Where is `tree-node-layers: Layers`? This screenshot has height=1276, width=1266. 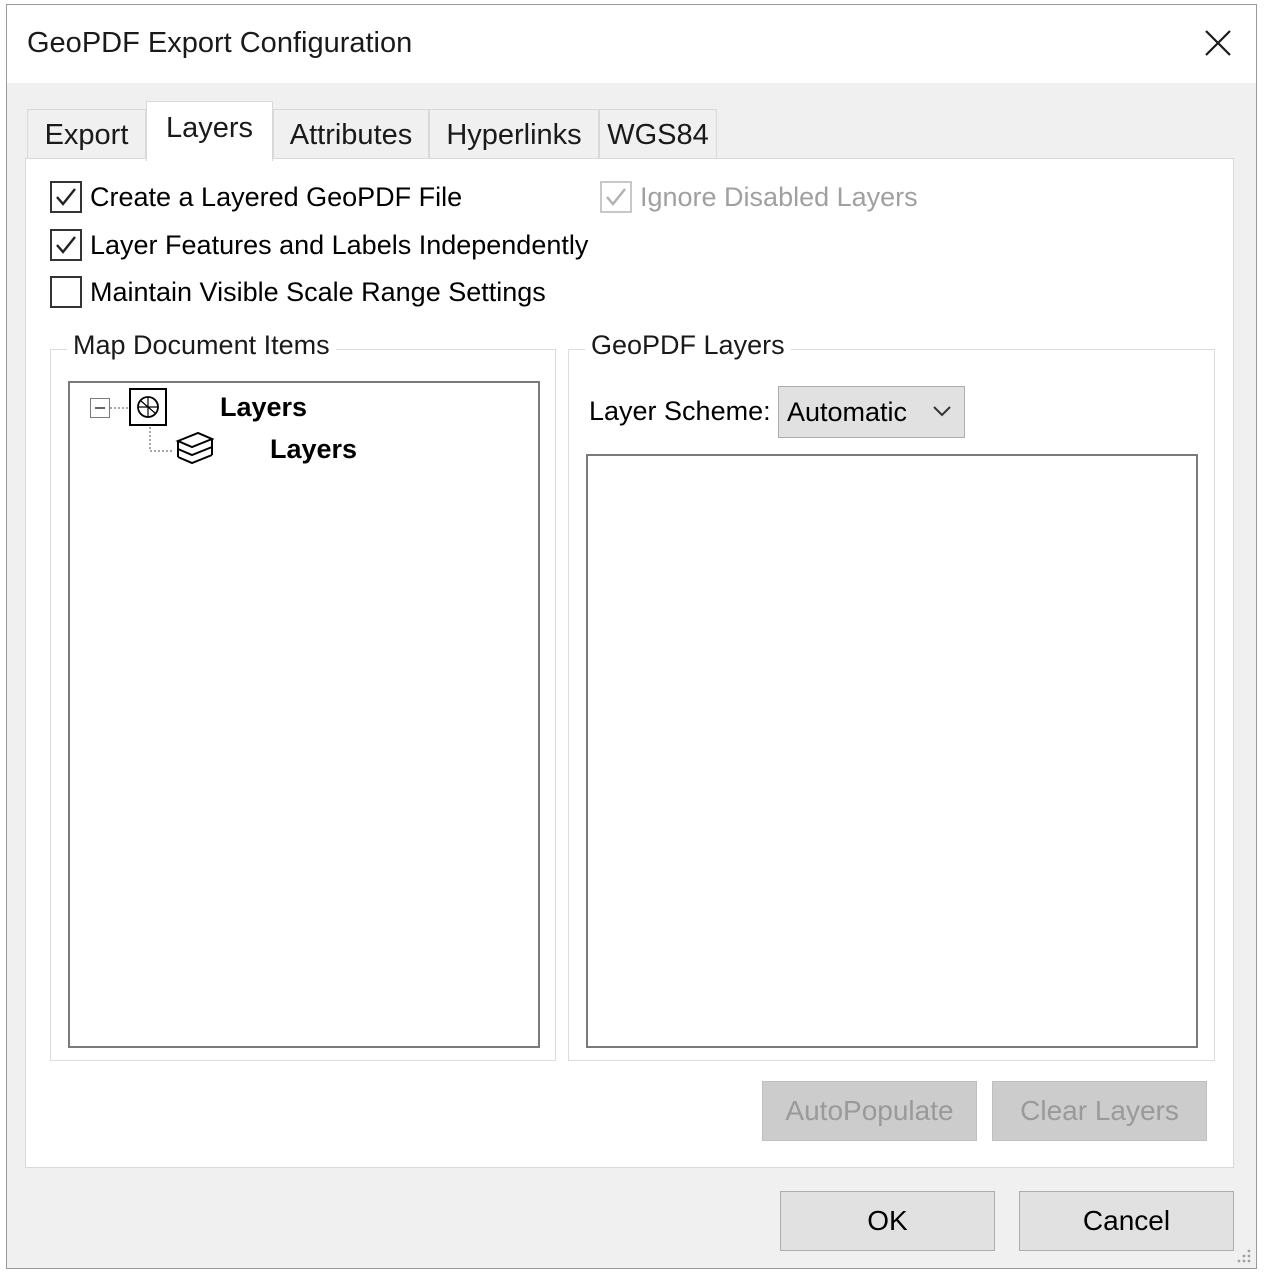 tree-node-layers: Layers is located at coordinates (265, 449).